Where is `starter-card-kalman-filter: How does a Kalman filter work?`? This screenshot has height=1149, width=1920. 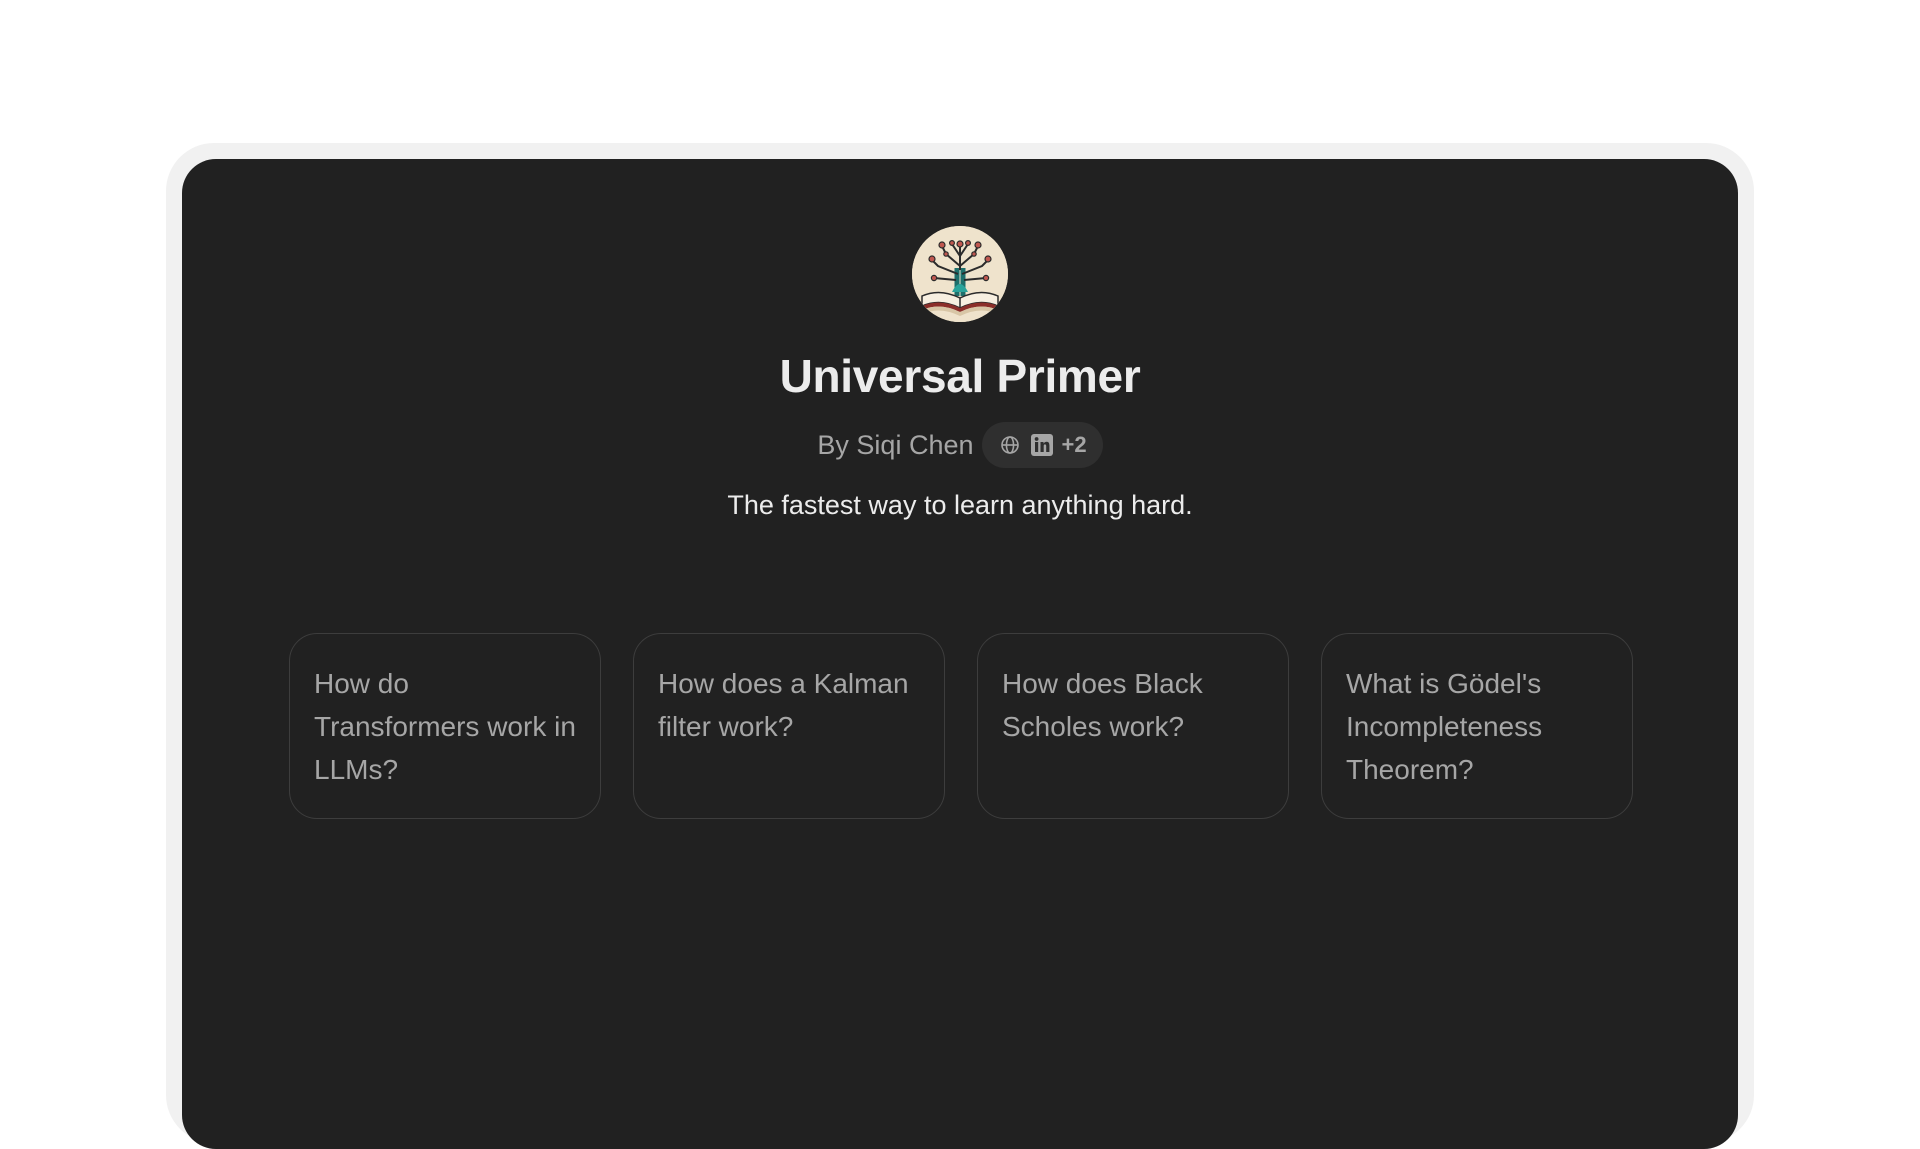 starter-card-kalman-filter: How does a Kalman filter work? is located at coordinates (789, 726).